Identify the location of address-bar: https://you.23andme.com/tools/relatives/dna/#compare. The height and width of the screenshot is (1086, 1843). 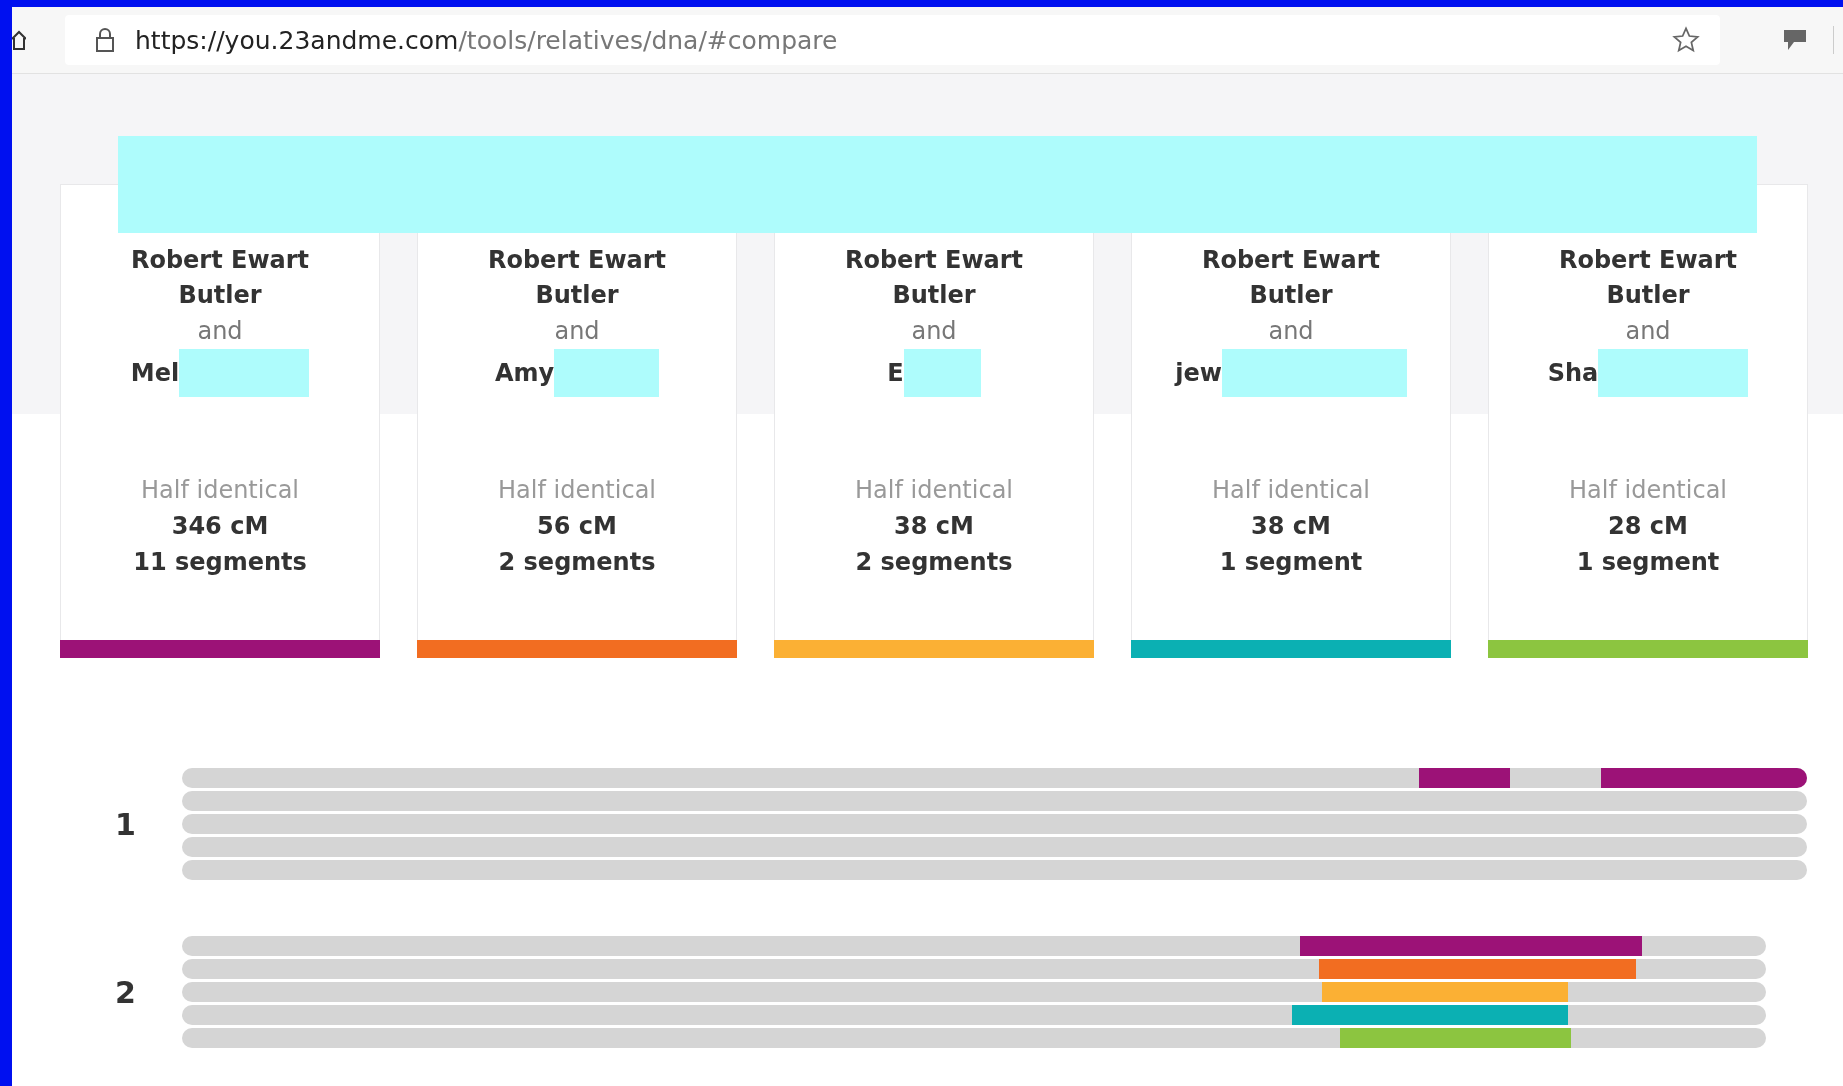
(892, 40).